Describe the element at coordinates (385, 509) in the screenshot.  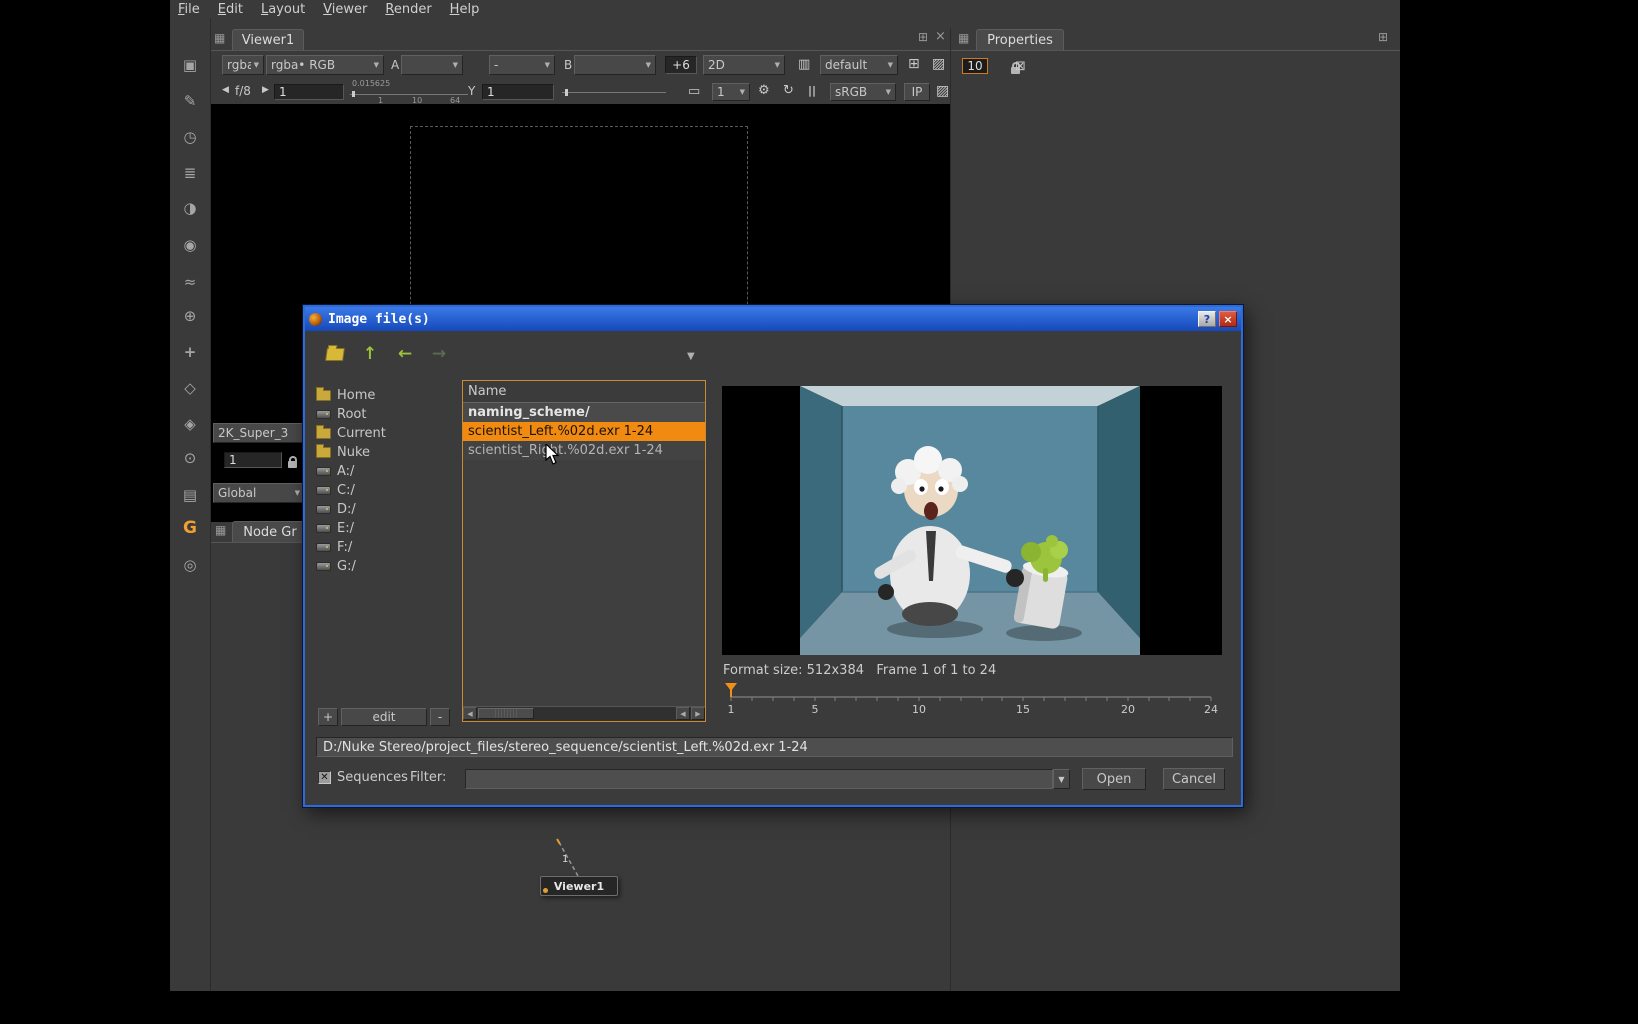
I see `sidebar-item-drive-d: D:/` at that location.